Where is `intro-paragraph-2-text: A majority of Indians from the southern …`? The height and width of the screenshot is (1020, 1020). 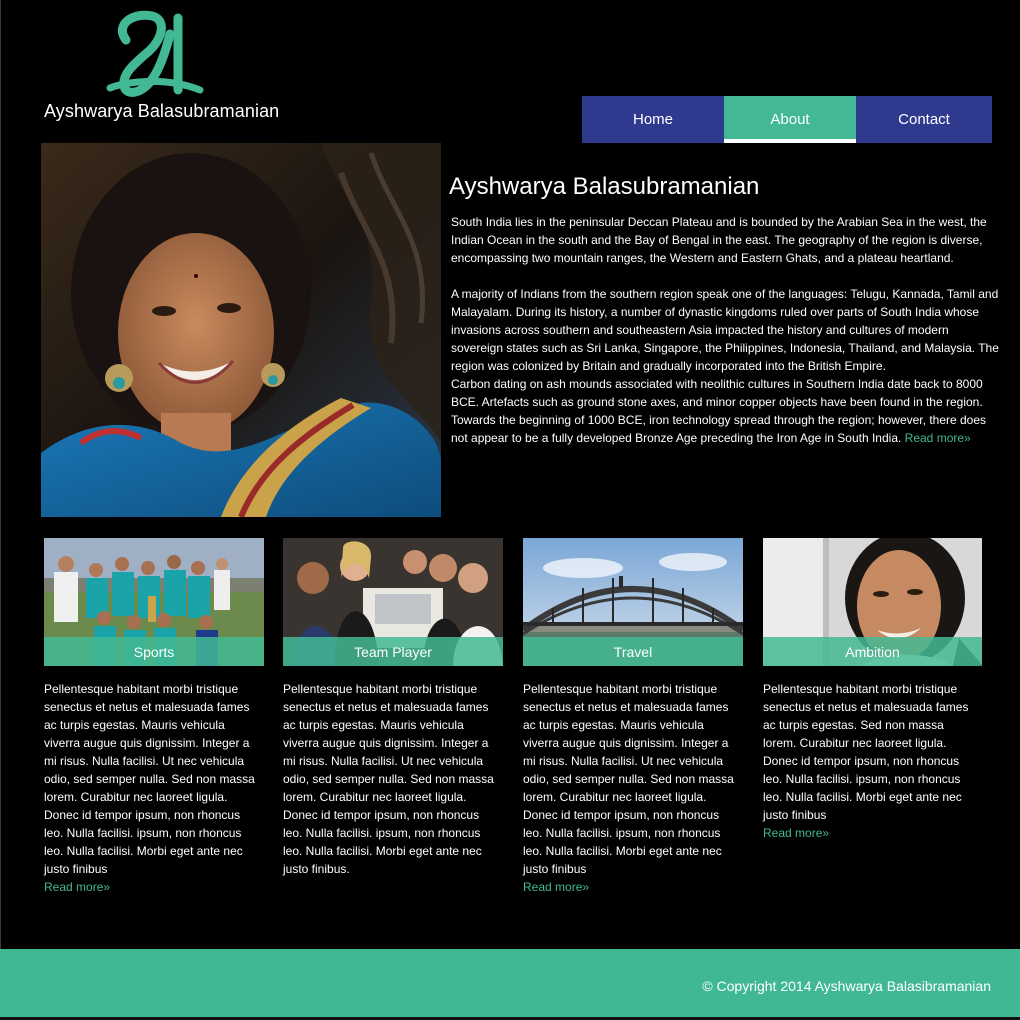 intro-paragraph-2-text: A majority of Indians from the southern … is located at coordinates (725, 330).